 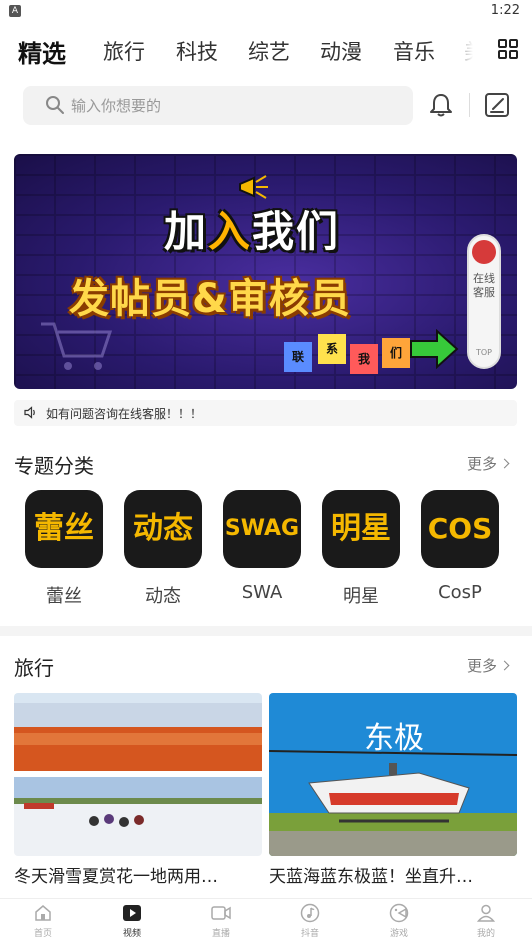 I want to click on category-item-dynamic: 动态 动态, so click(x=163, y=550).